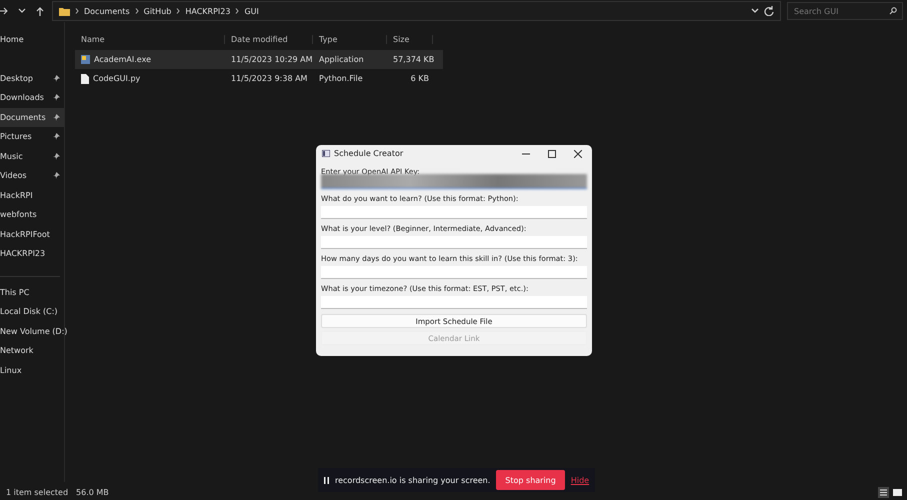 This screenshot has height=500, width=907. Describe the element at coordinates (4, 11) in the screenshot. I see `forward-arrow-icon` at that location.